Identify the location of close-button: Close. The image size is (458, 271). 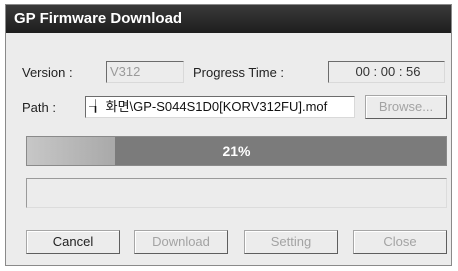
(400, 242).